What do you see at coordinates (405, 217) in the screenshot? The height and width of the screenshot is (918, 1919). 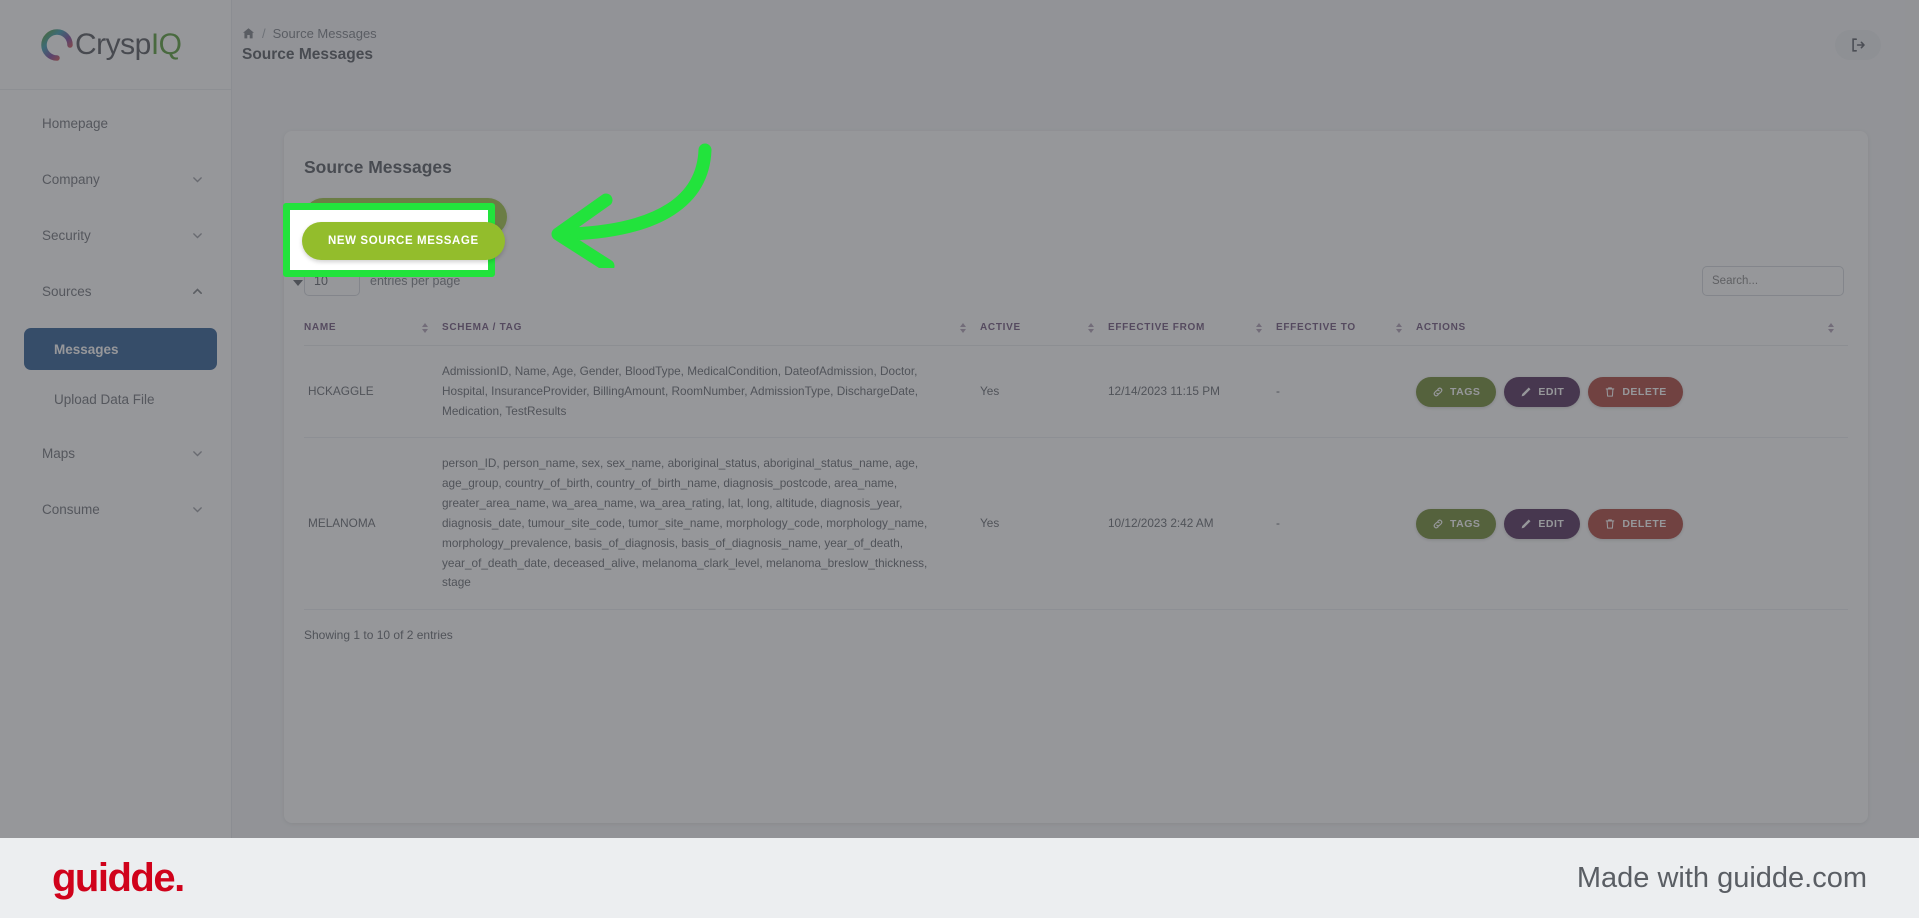 I see `new-source-message-button: NEW SOURCE MESSAGE` at bounding box center [405, 217].